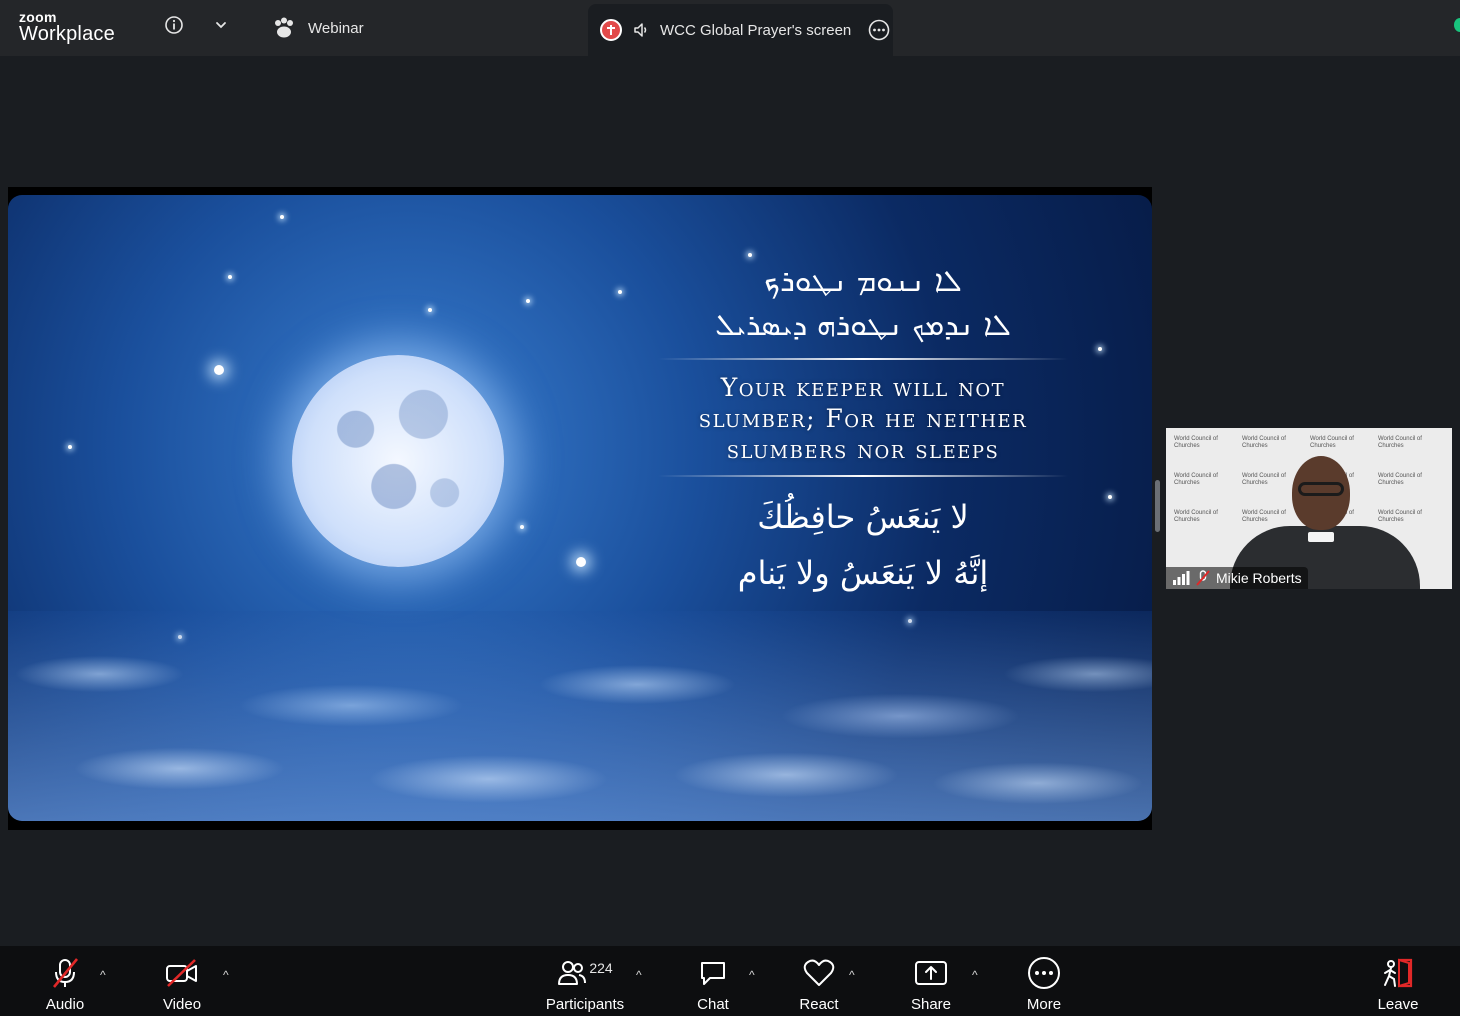  I want to click on participants-button: 224 Participants, so click(585, 984).